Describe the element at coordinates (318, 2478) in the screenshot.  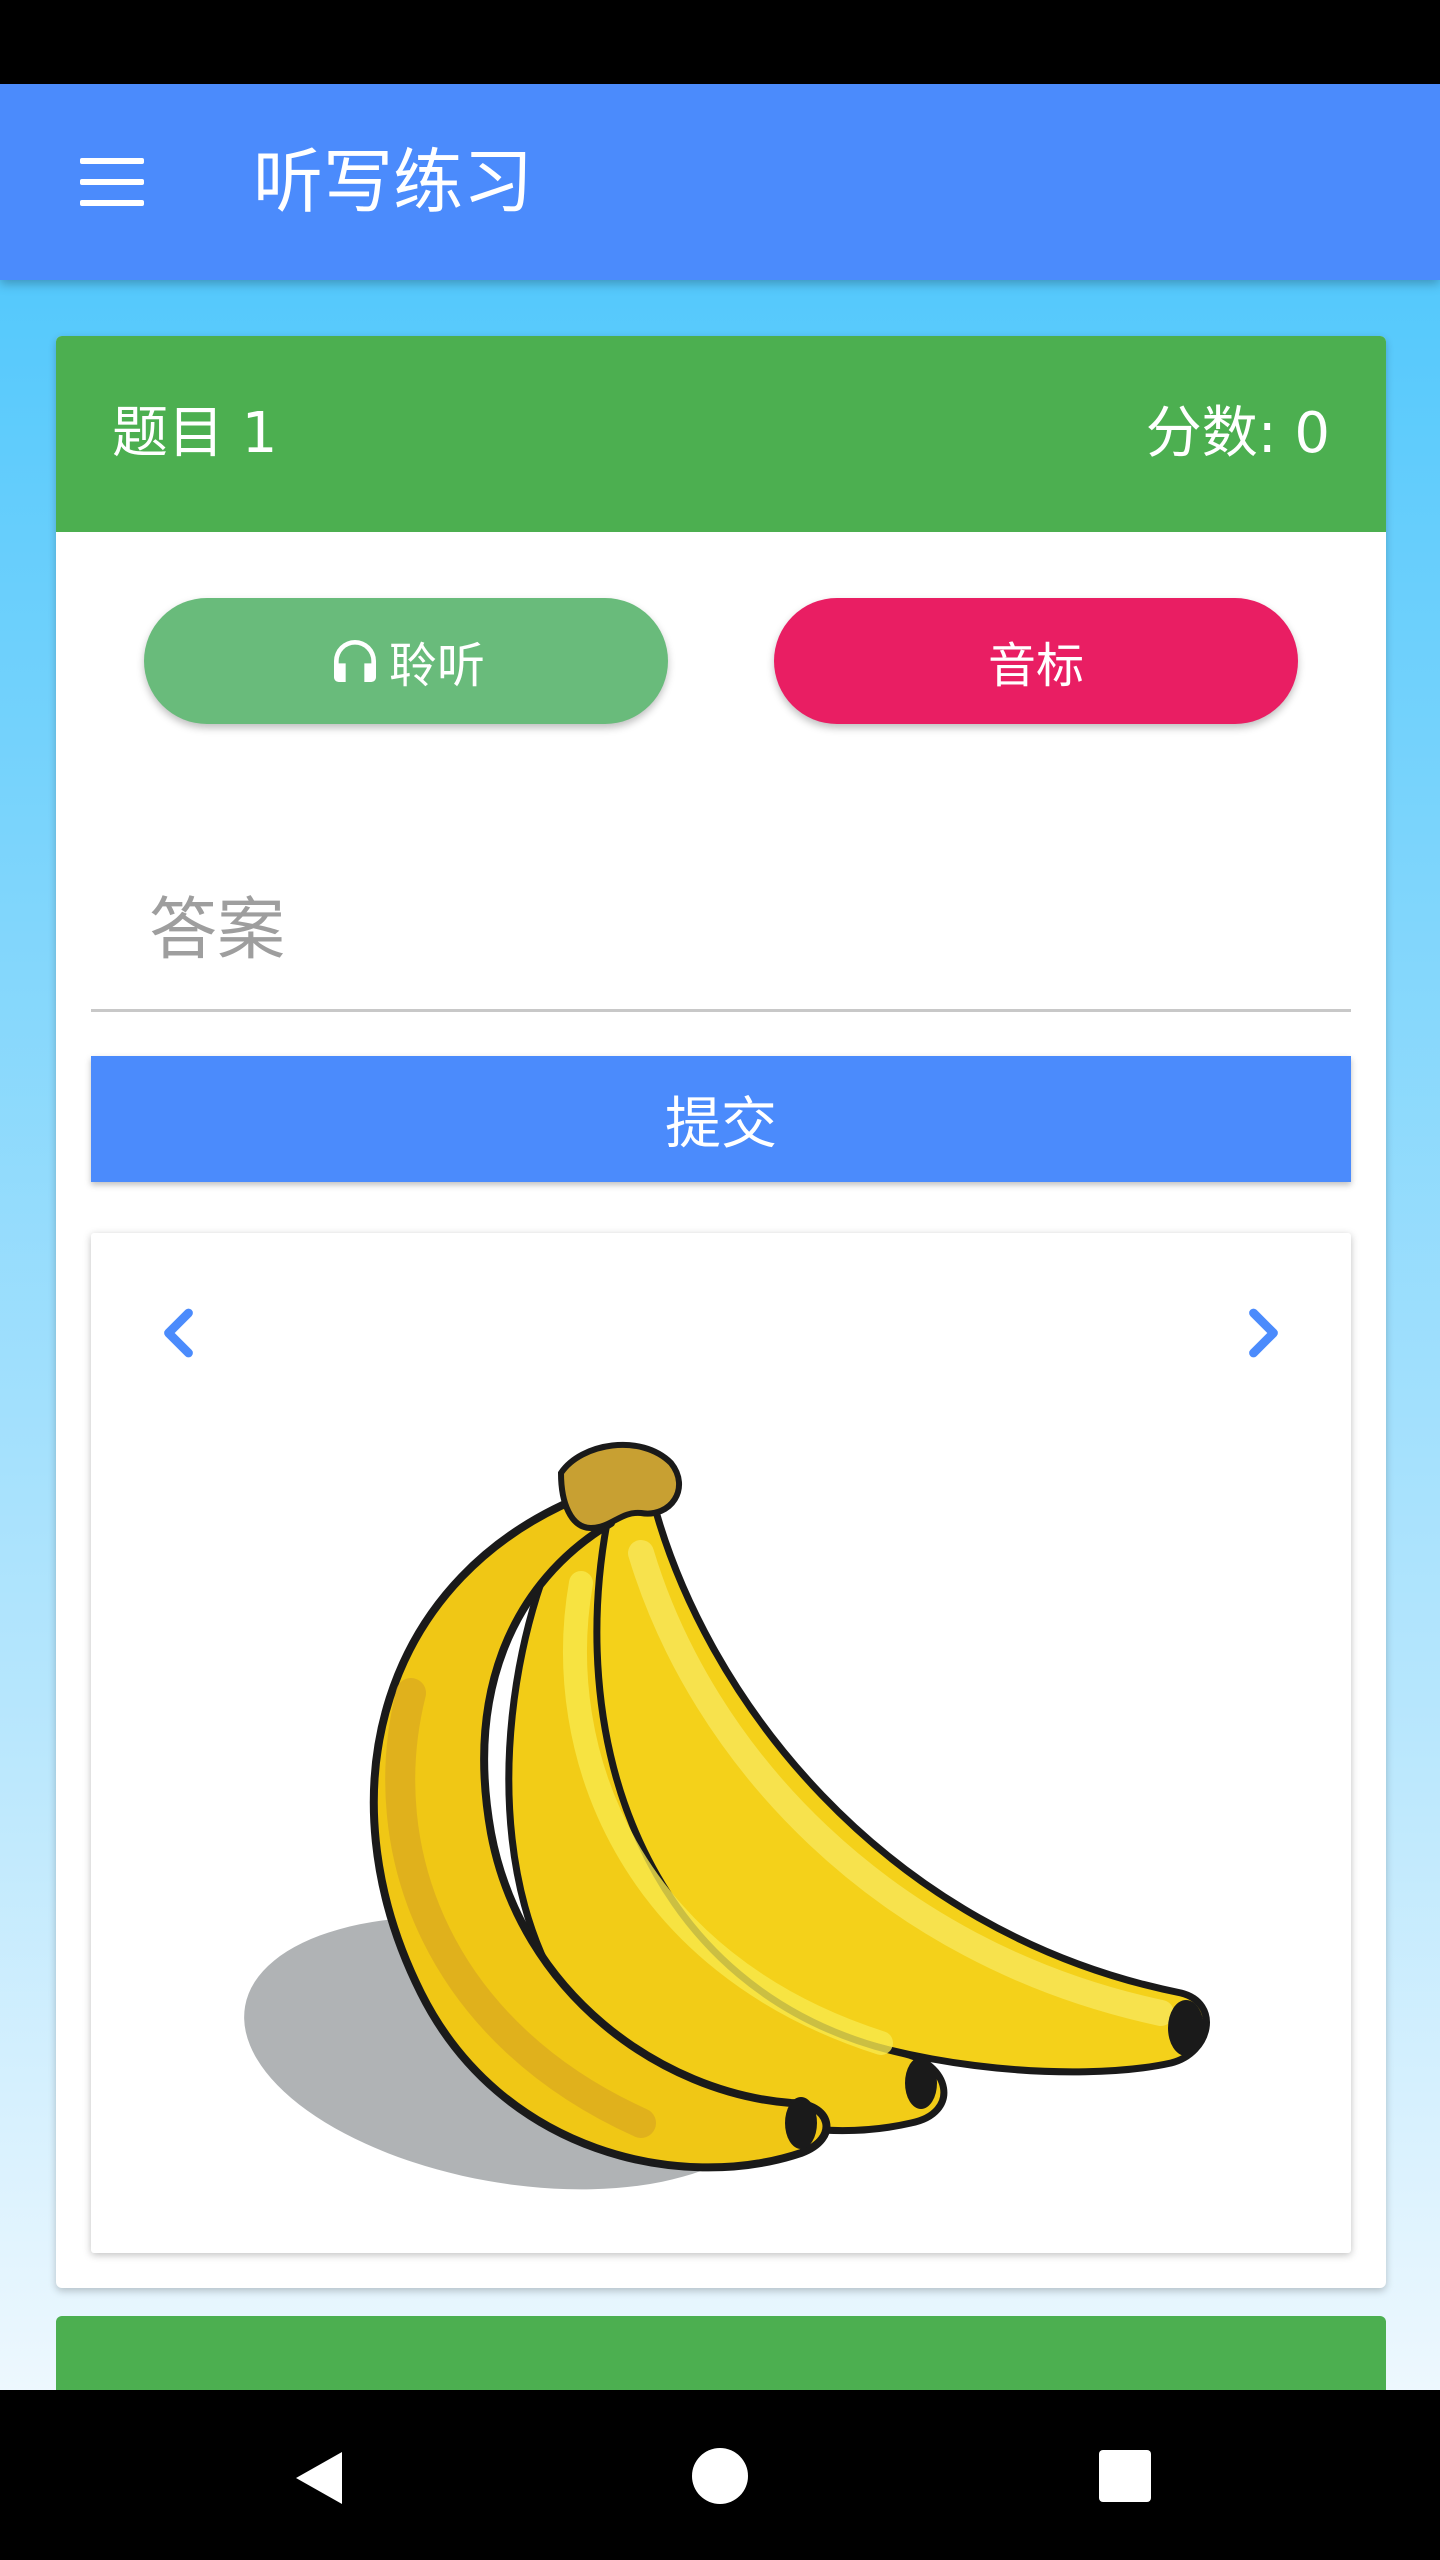
I see `back-icon` at that location.